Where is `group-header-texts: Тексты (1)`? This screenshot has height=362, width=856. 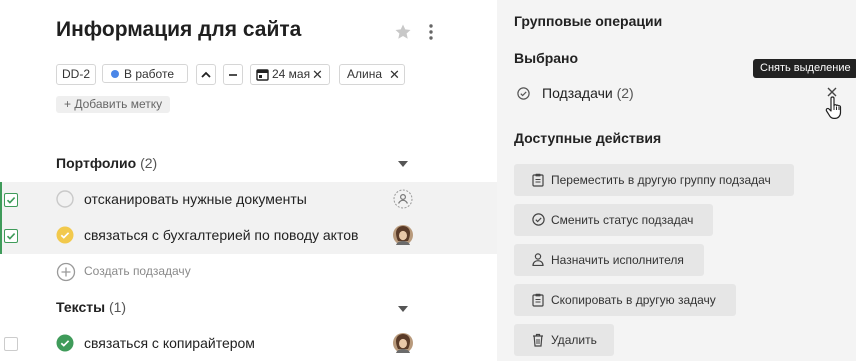 group-header-texts: Тексты (1) is located at coordinates (91, 307).